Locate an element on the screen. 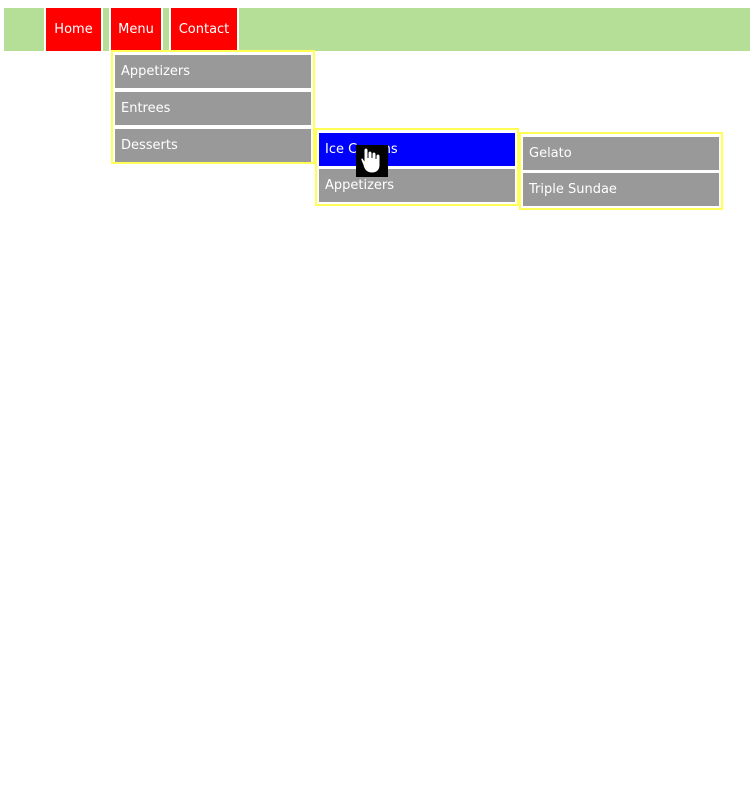 Image resolution: width=750 pixels, height=800 pixels. menu-item-appetizers: Appetizers is located at coordinates (213, 71).